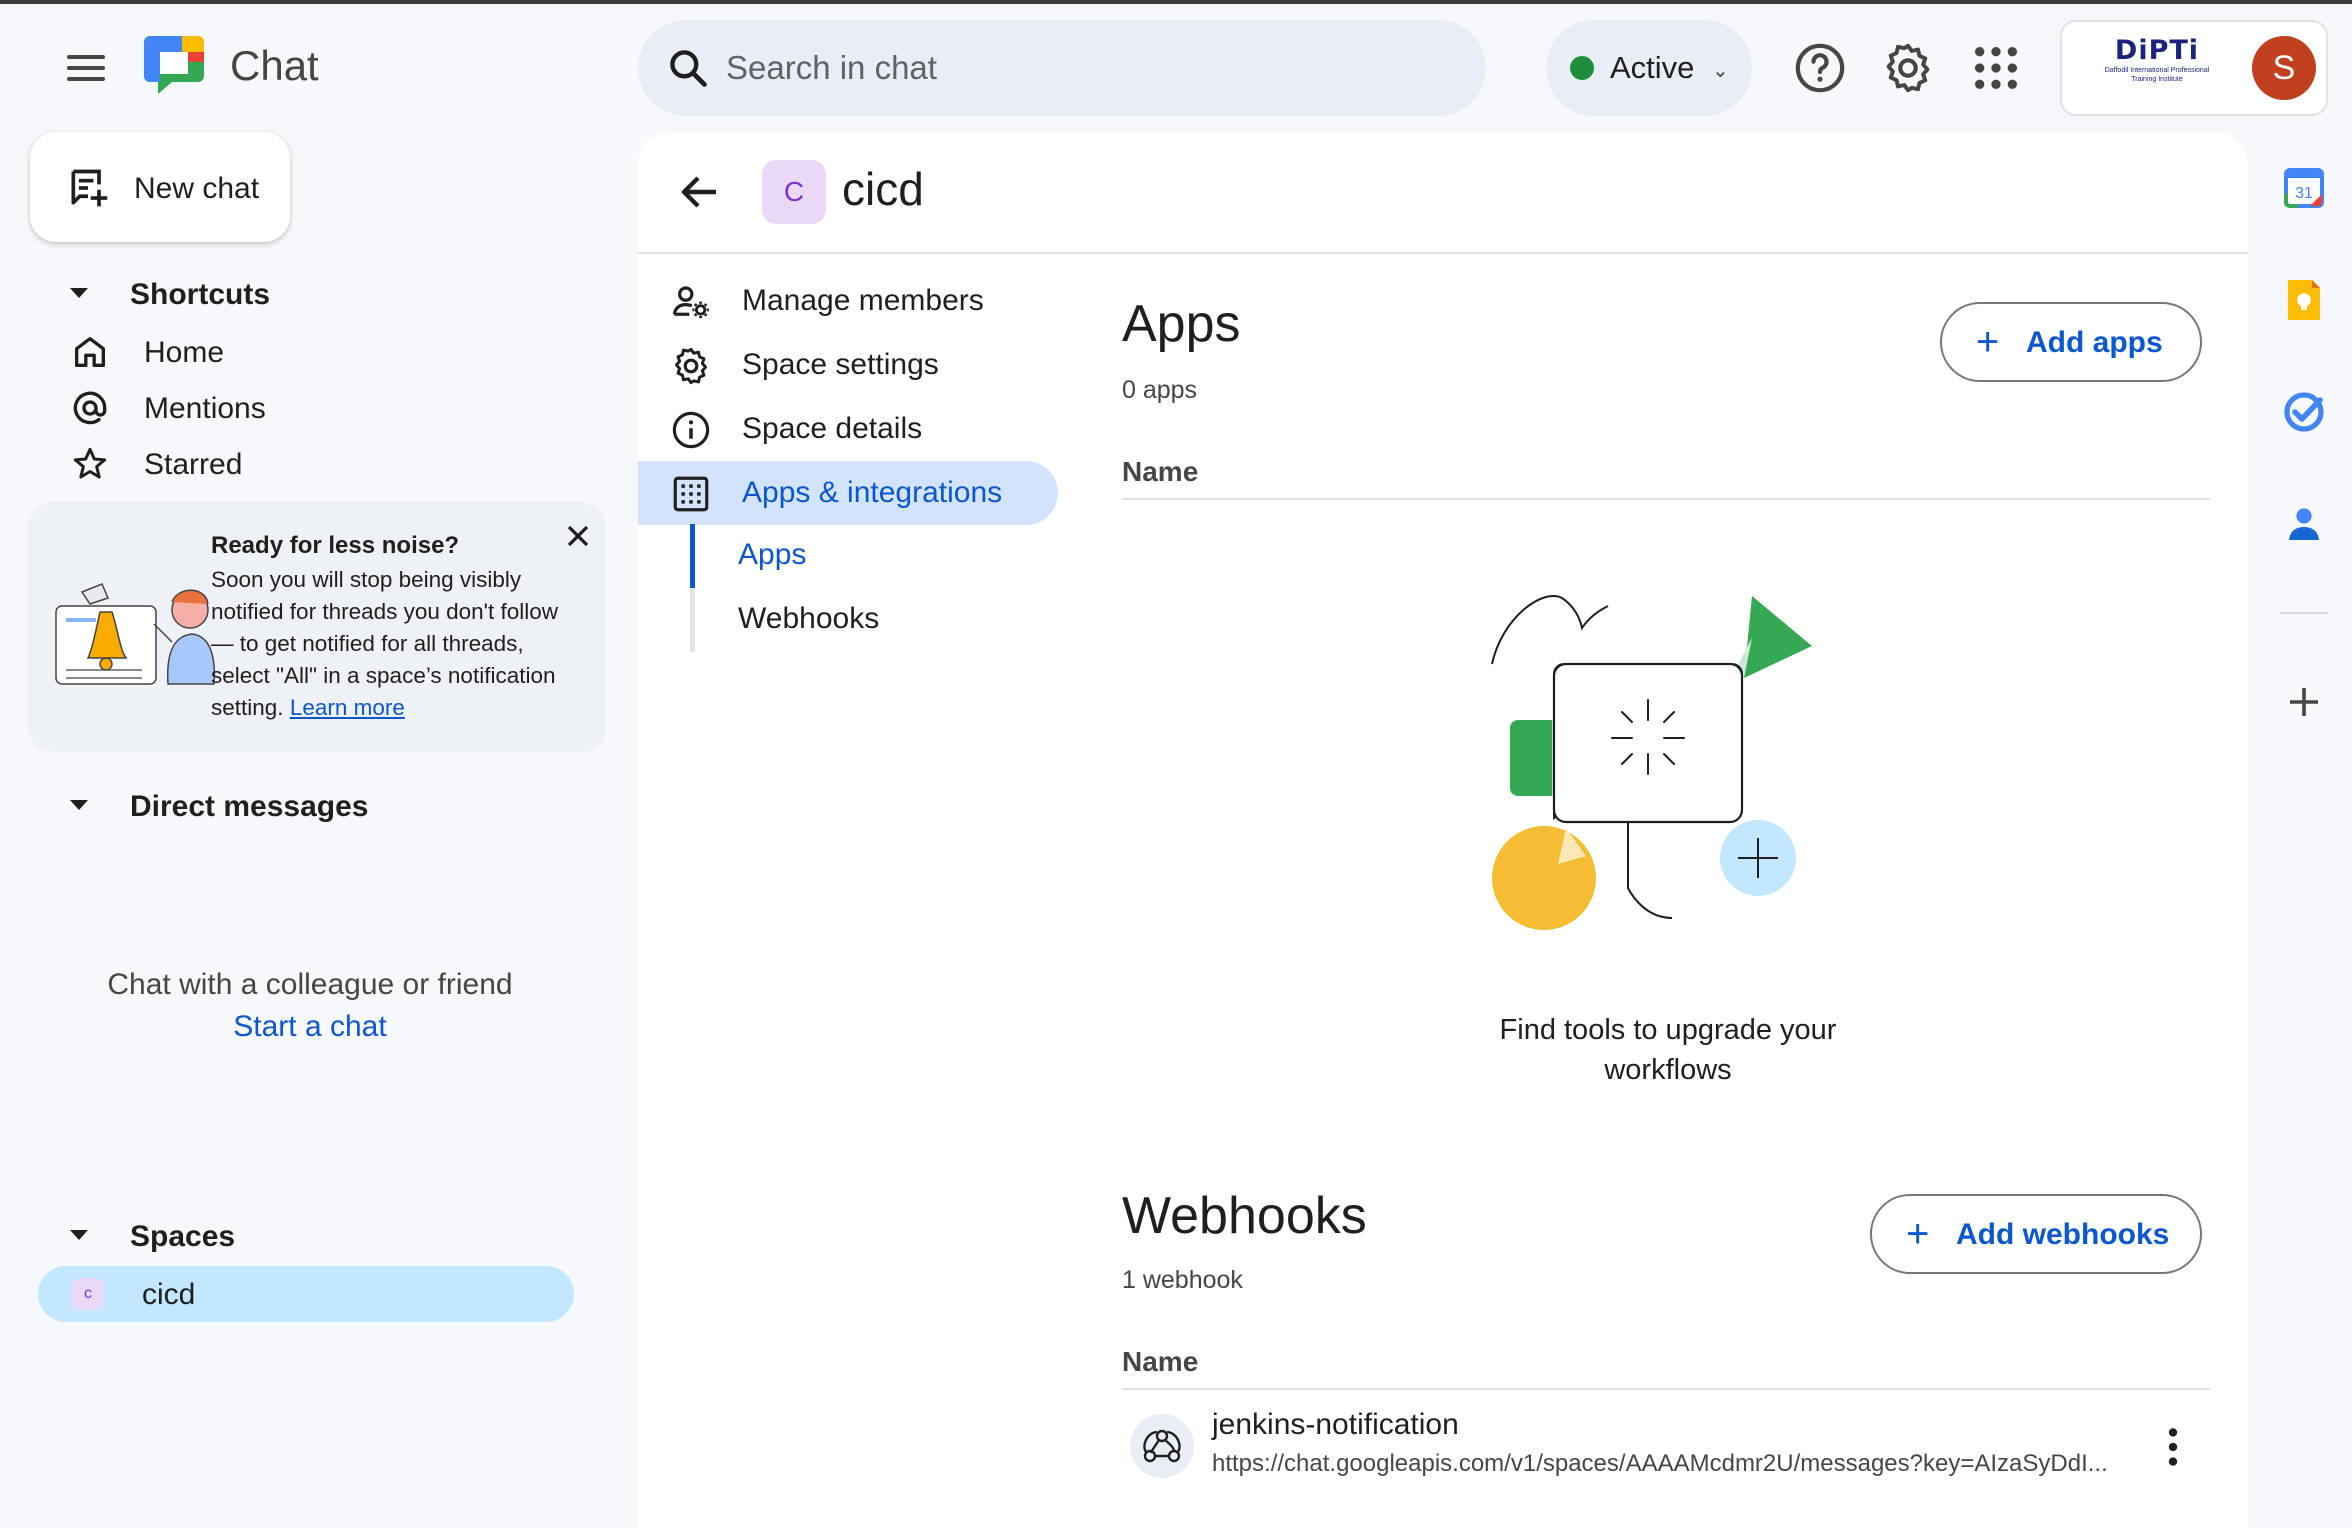 The image size is (2352, 1528). I want to click on settings-gear-icon, so click(691, 366).